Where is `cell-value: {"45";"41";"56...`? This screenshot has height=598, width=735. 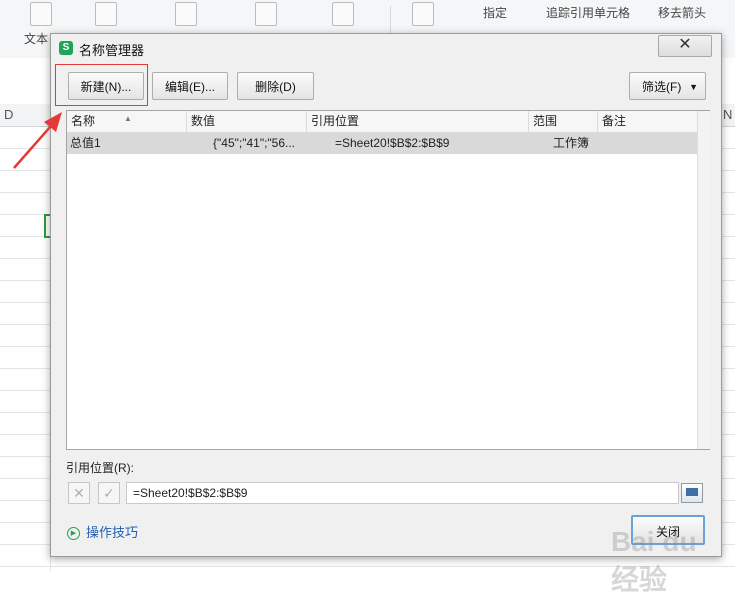
cell-value: {"45";"41";"56... is located at coordinates (254, 143).